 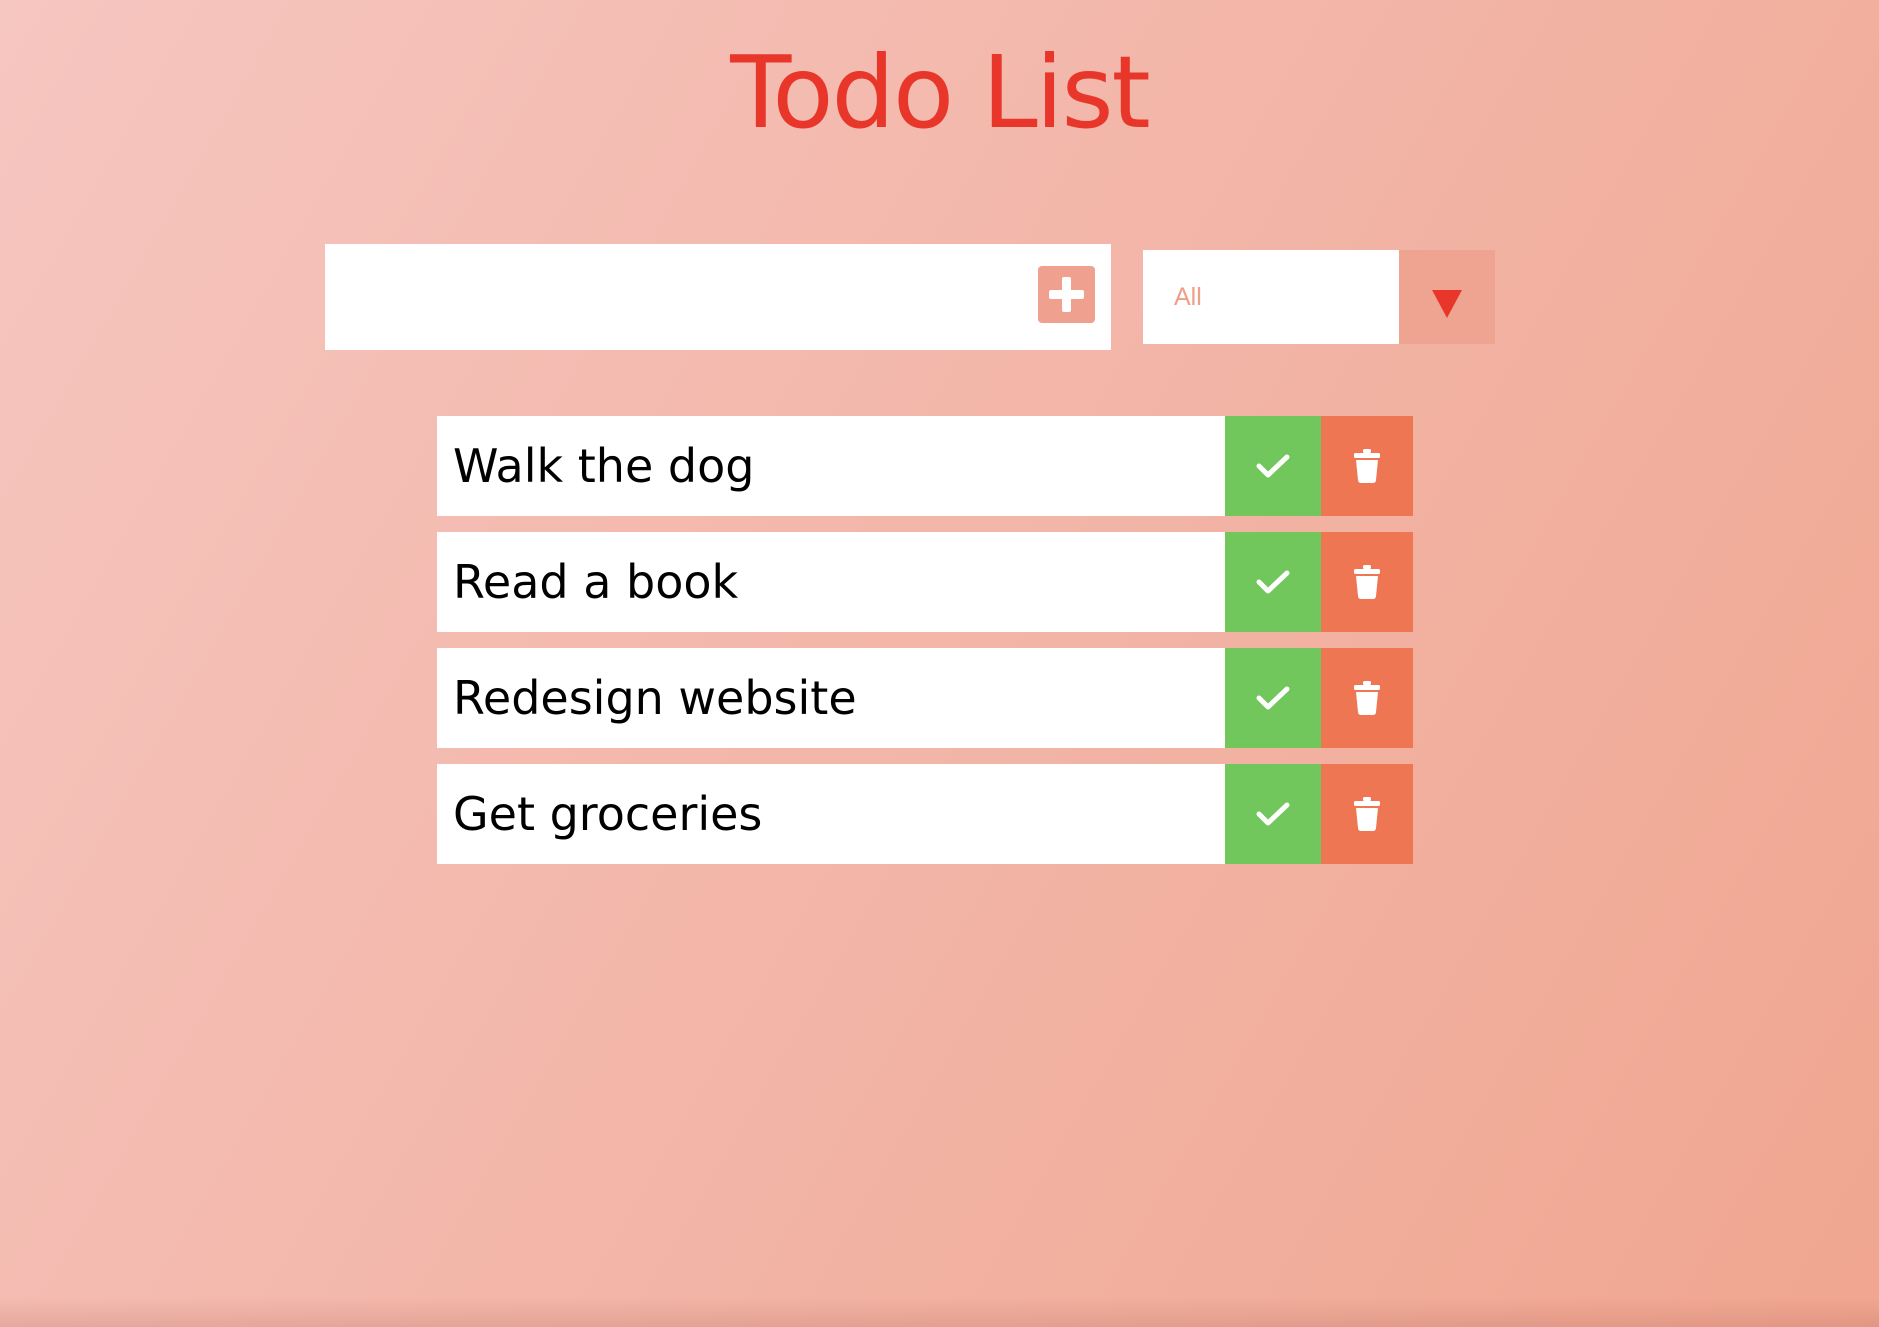 What do you see at coordinates (940, 92) in the screenshot?
I see `page-title: Todo List` at bounding box center [940, 92].